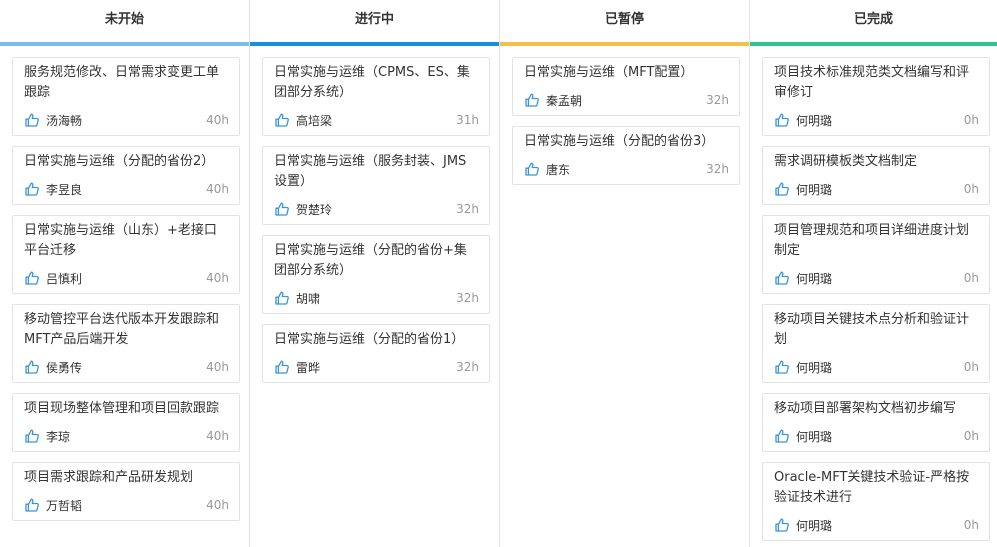 This screenshot has width=997, height=547. I want to click on task-footer: 吕慎利 40h, so click(126, 278).